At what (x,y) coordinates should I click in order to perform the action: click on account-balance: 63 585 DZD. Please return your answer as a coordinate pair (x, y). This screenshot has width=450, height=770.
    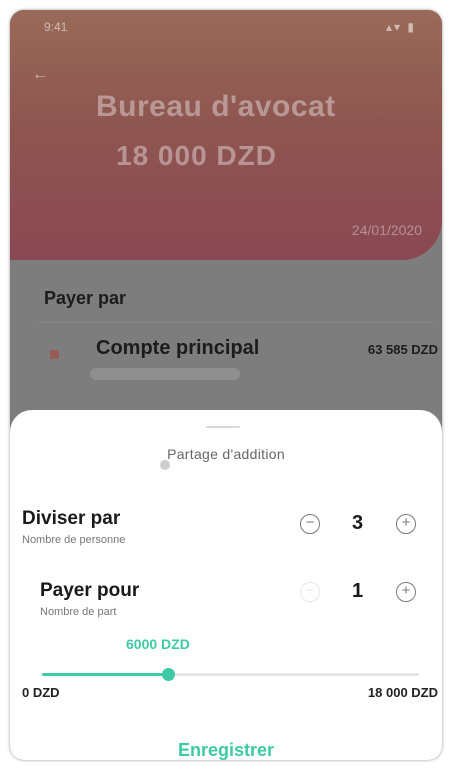
    Looking at the image, I should click on (402, 349).